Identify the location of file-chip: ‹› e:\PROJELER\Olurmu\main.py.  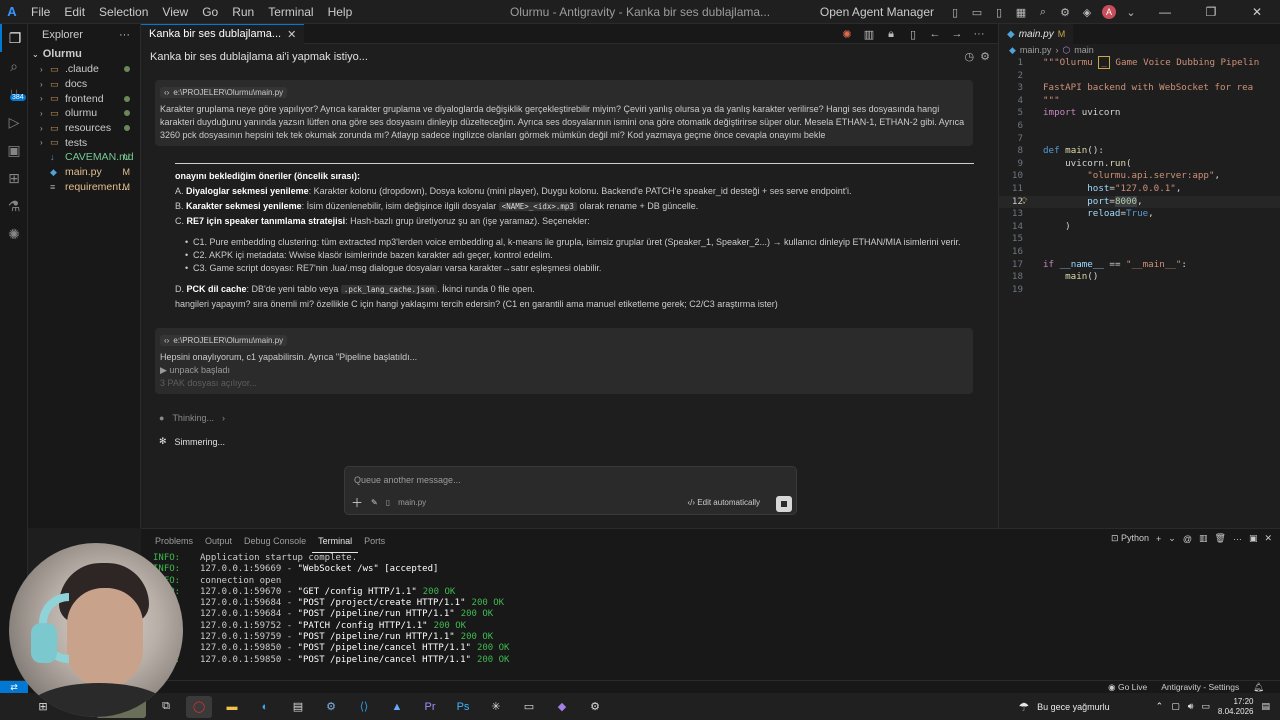
(224, 92).